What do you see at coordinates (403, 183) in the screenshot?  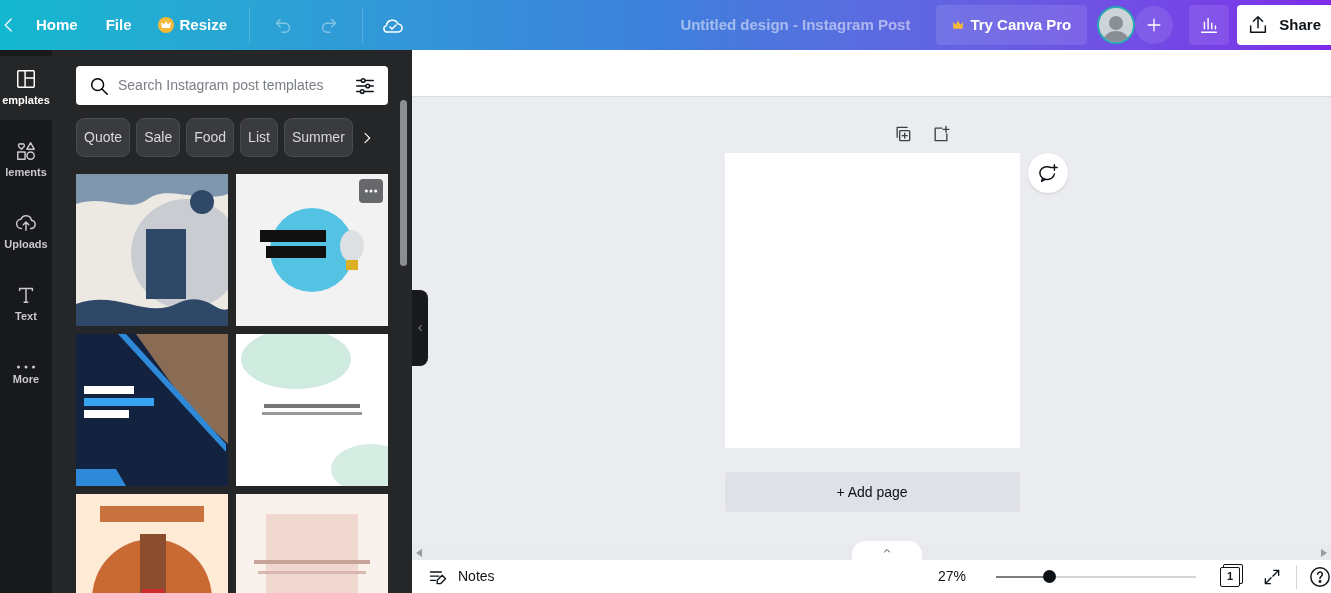 I see `scrollbar-thumb` at bounding box center [403, 183].